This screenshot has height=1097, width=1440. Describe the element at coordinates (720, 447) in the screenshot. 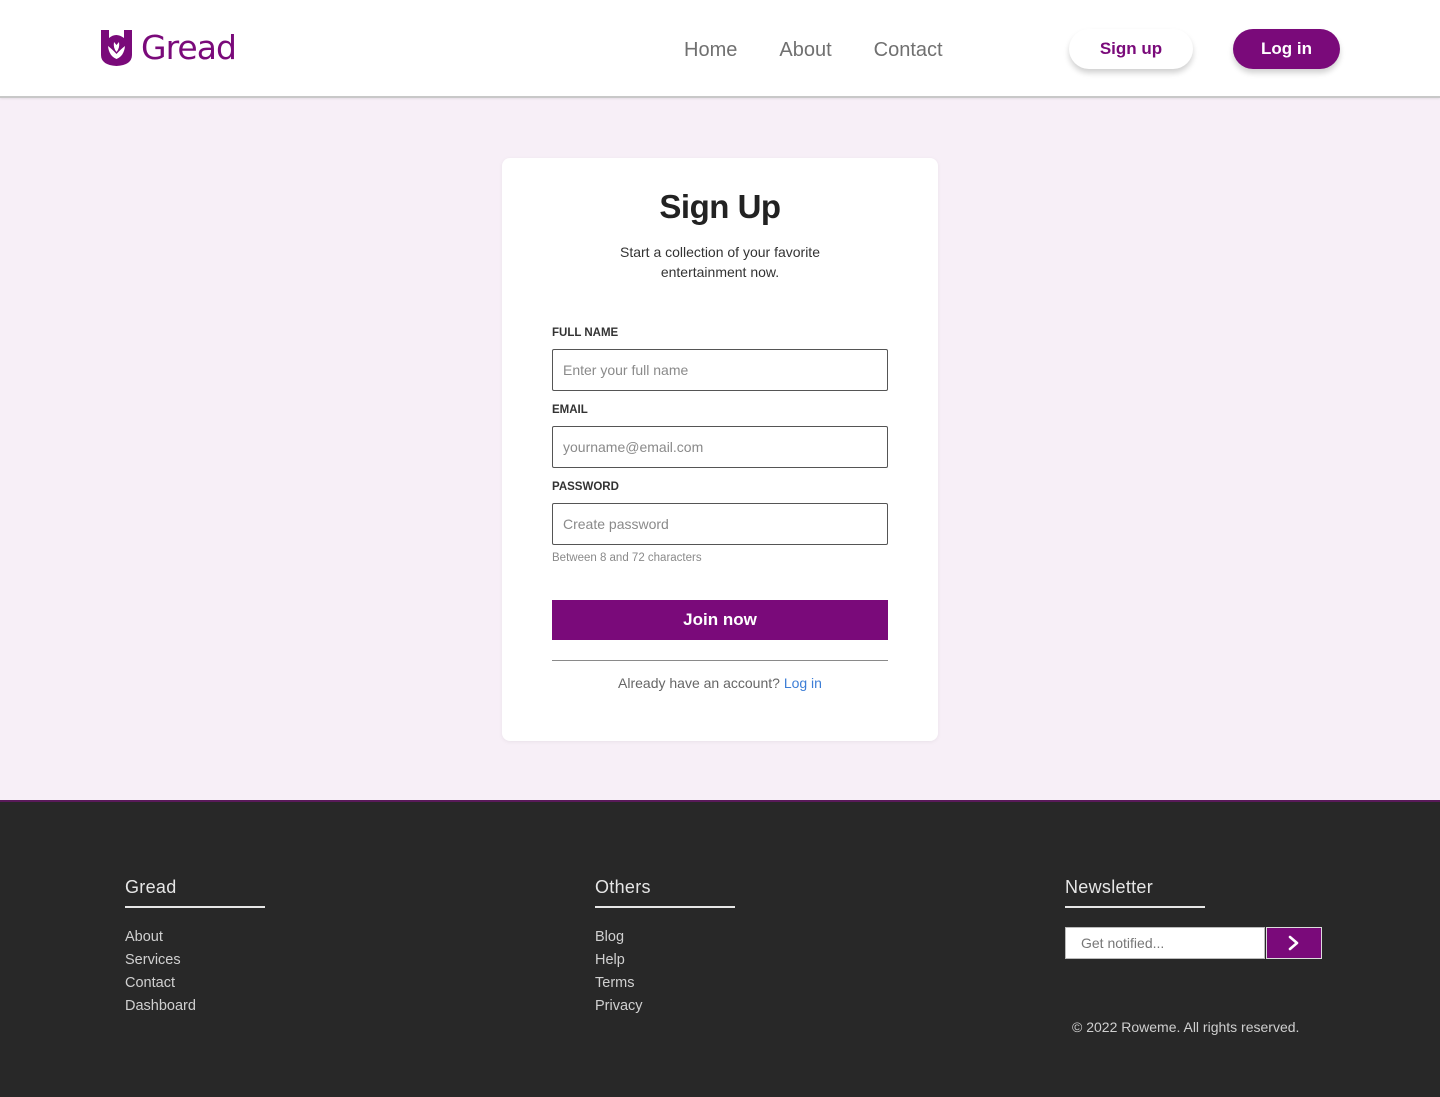

I see `email-input` at that location.